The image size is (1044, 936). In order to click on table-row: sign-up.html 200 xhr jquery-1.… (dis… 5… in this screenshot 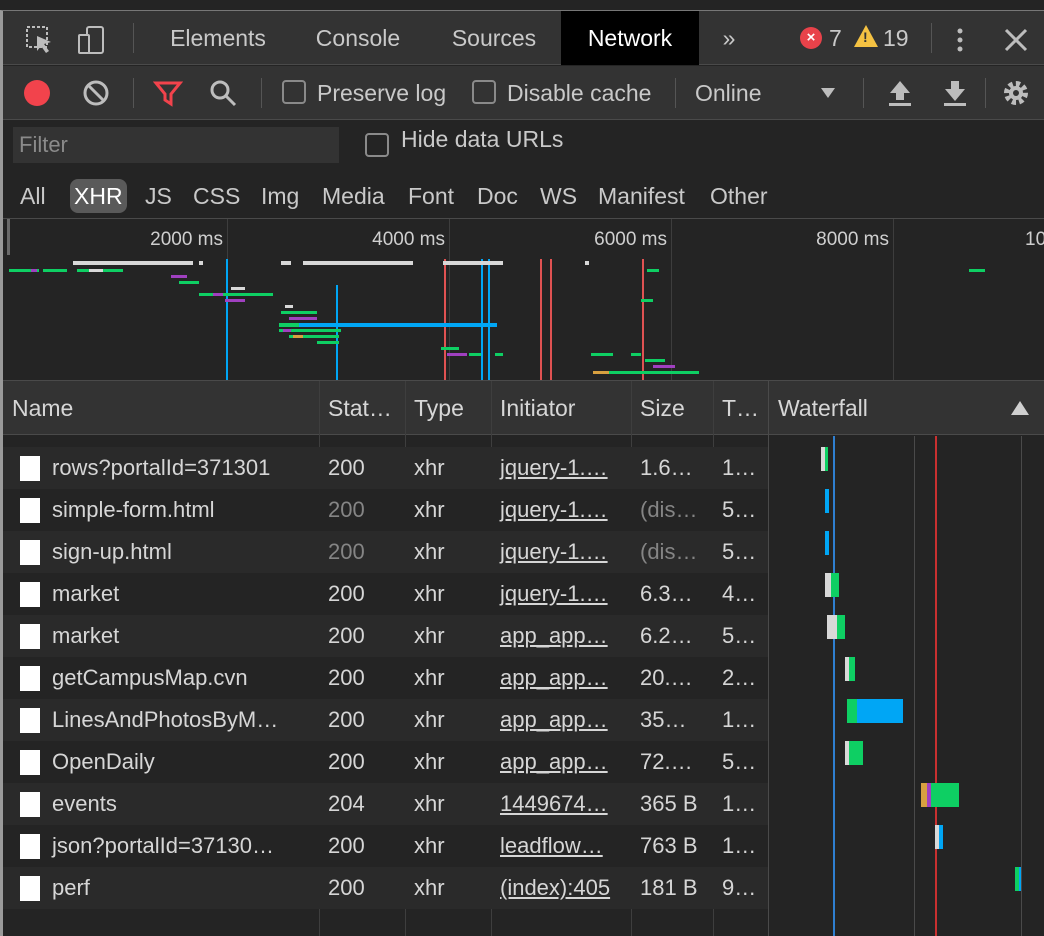, I will do `click(385, 552)`.